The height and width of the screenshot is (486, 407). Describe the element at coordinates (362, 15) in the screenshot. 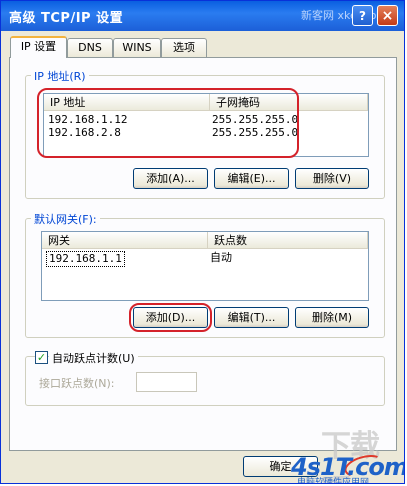

I see `help-button: ?` at that location.